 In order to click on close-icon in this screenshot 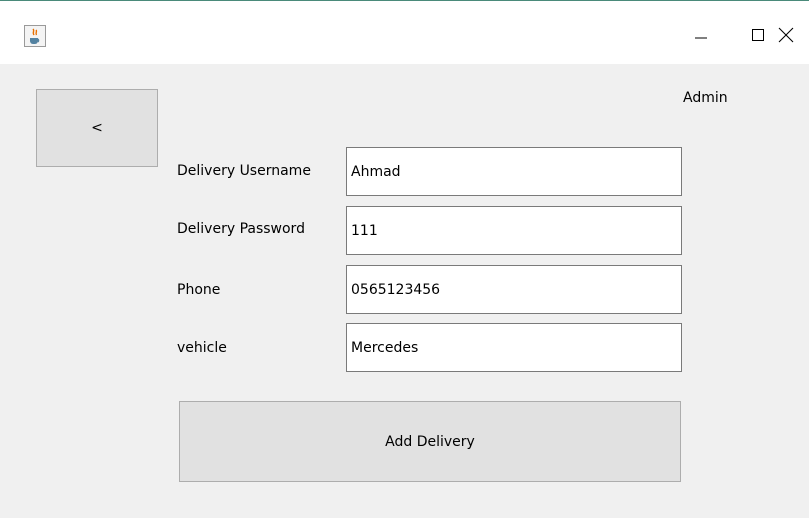, I will do `click(786, 35)`.